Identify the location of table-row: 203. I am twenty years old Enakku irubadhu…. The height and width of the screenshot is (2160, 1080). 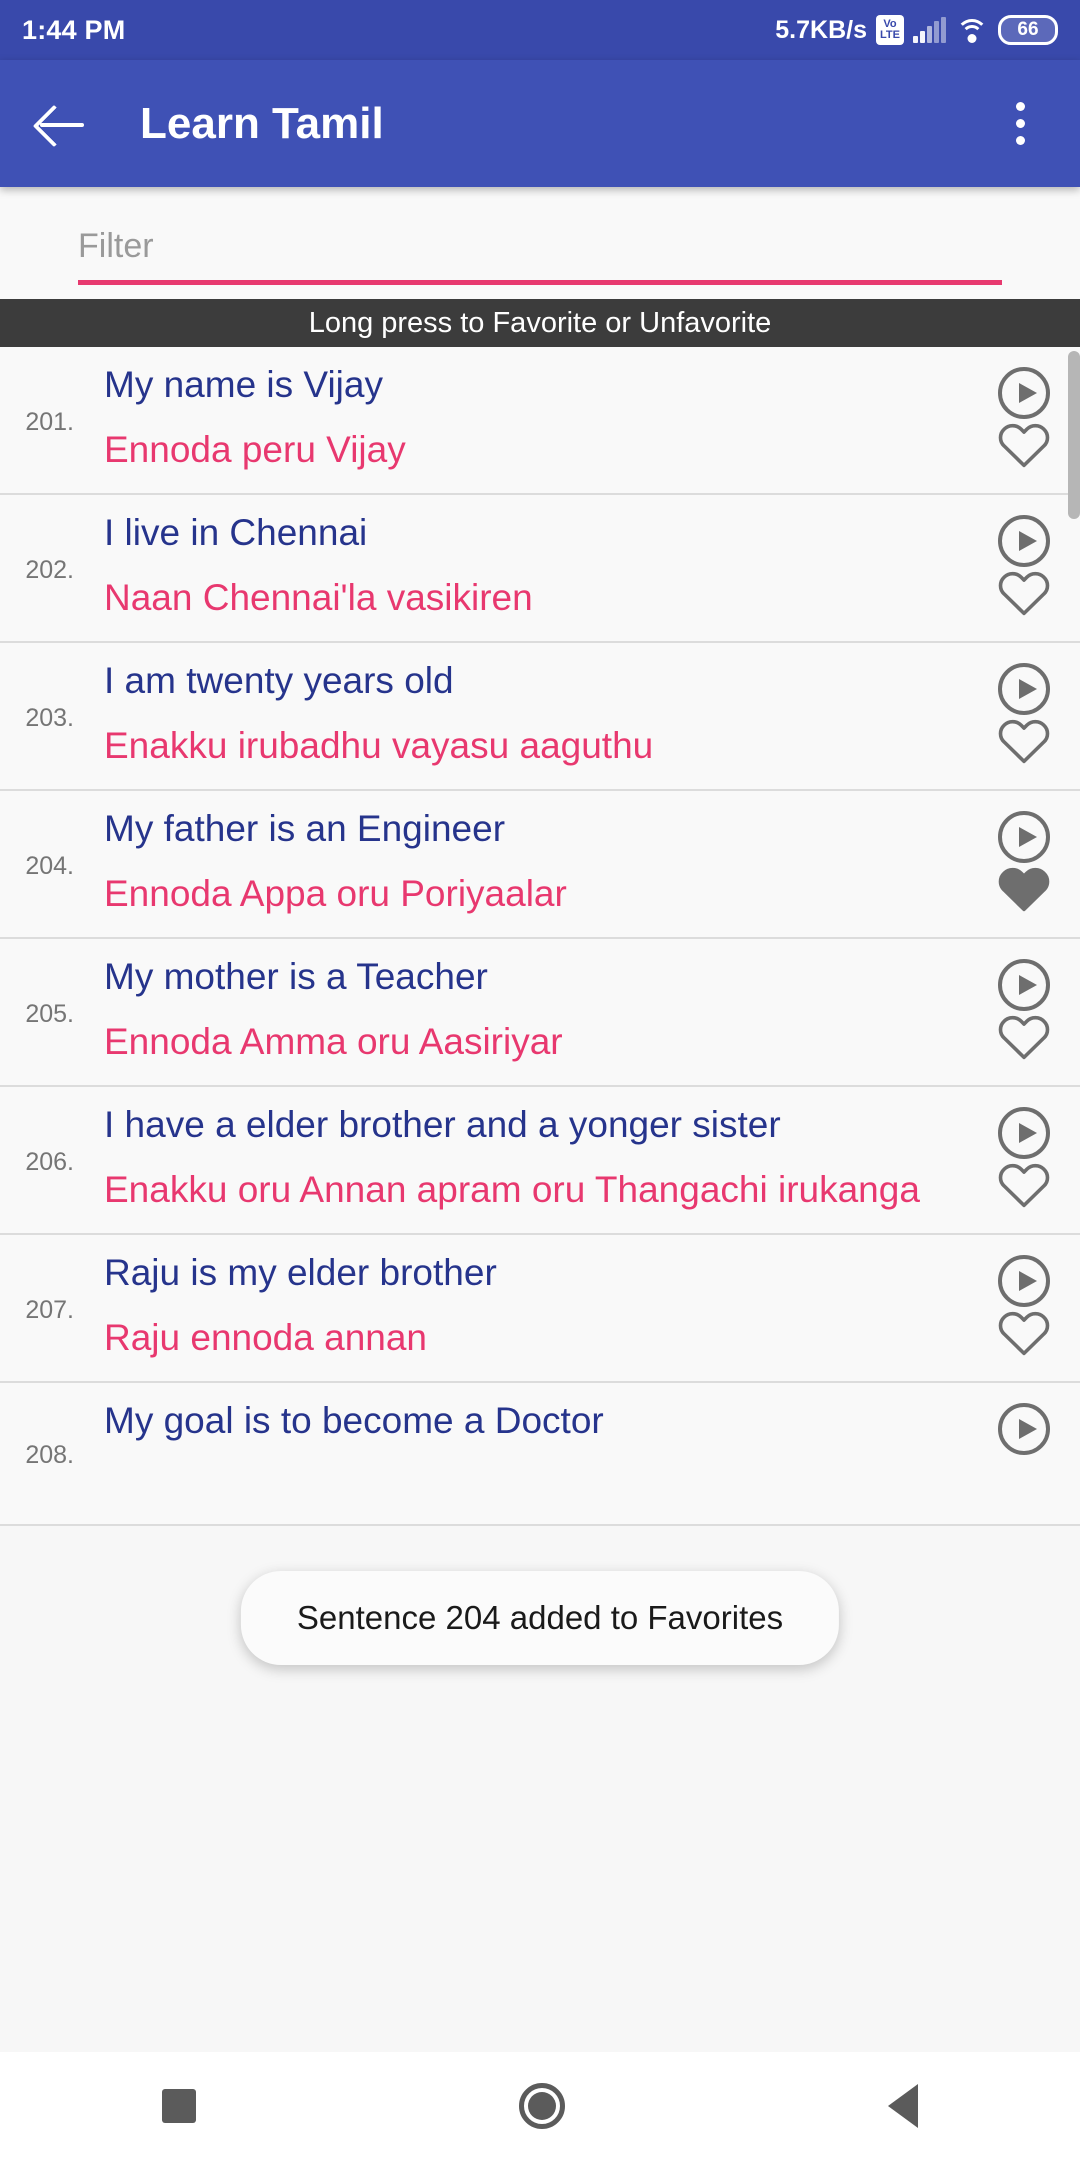
(540, 717).